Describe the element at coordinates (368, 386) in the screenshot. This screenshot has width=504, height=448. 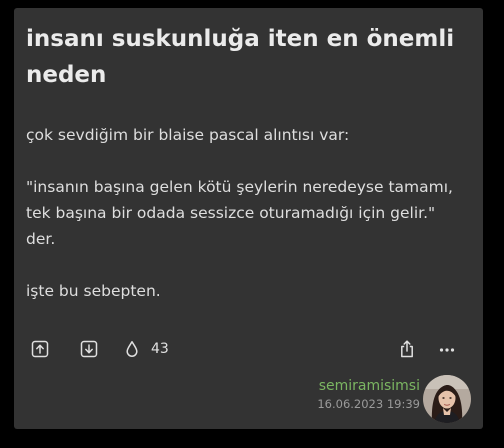
I see `author-name: semiramisimsi` at that location.